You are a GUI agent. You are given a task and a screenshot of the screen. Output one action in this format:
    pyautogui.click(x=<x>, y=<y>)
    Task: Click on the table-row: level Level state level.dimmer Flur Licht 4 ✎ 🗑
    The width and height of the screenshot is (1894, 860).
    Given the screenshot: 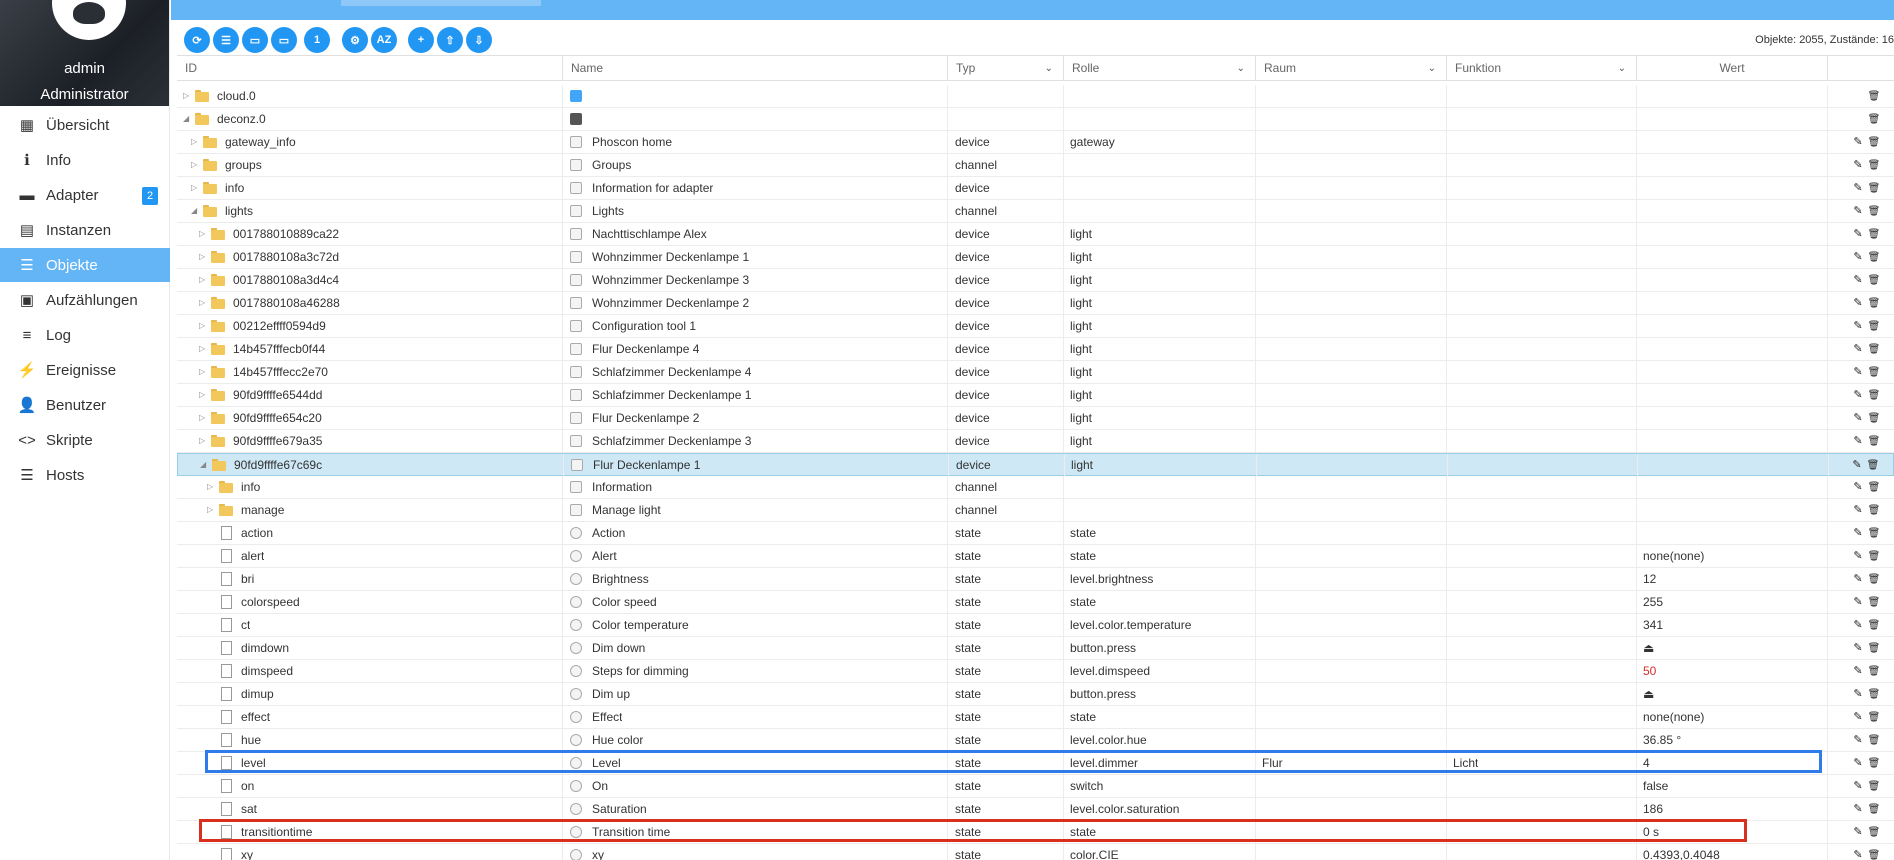 What is the action you would take?
    pyautogui.click(x=1035, y=763)
    